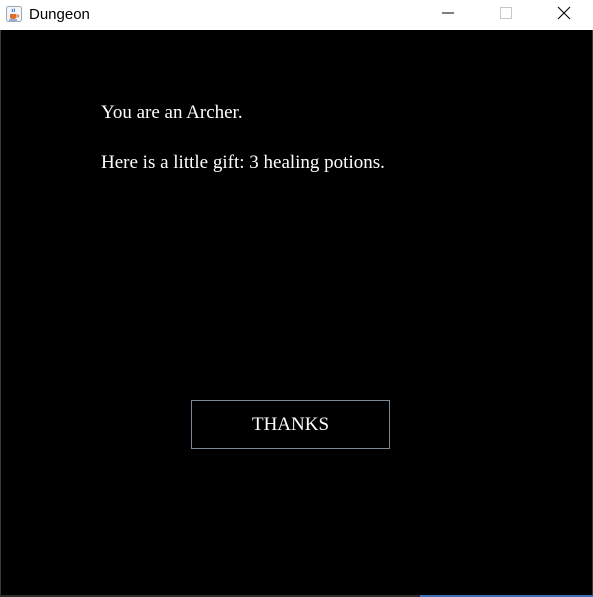 This screenshot has width=593, height=597. I want to click on close-icon, so click(564, 15).